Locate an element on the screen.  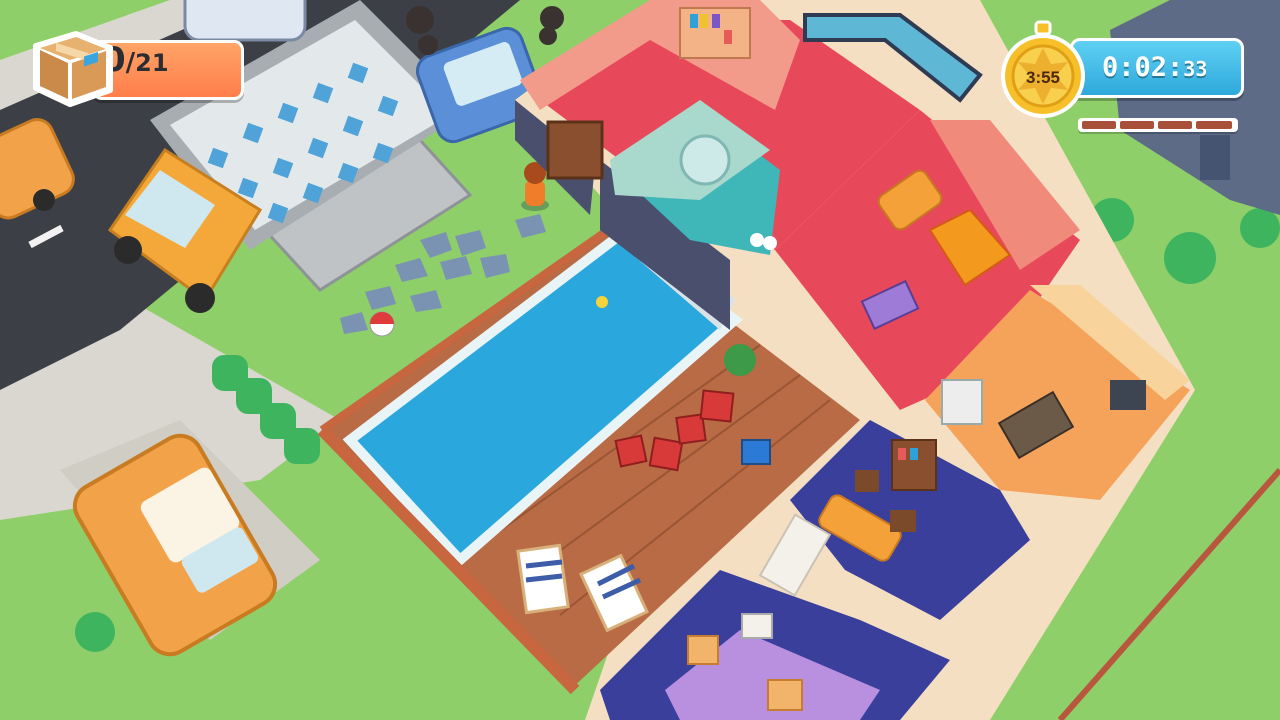
bookshelf is located at coordinates (715, 33).